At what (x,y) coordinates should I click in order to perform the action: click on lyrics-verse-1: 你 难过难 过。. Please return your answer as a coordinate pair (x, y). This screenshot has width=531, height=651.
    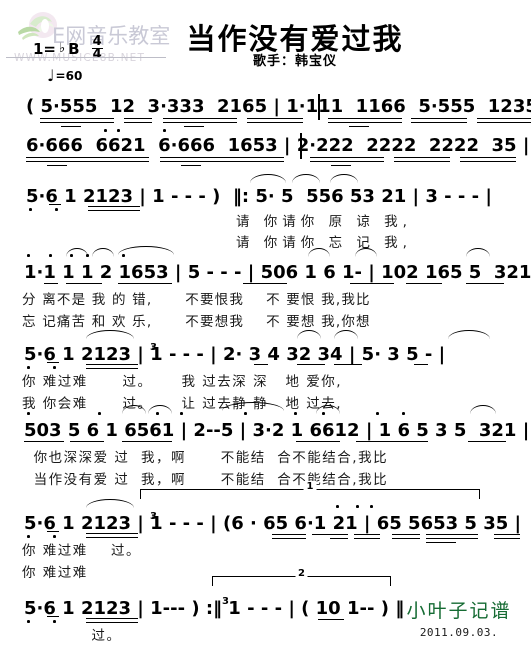
    Looking at the image, I should click on (81, 551).